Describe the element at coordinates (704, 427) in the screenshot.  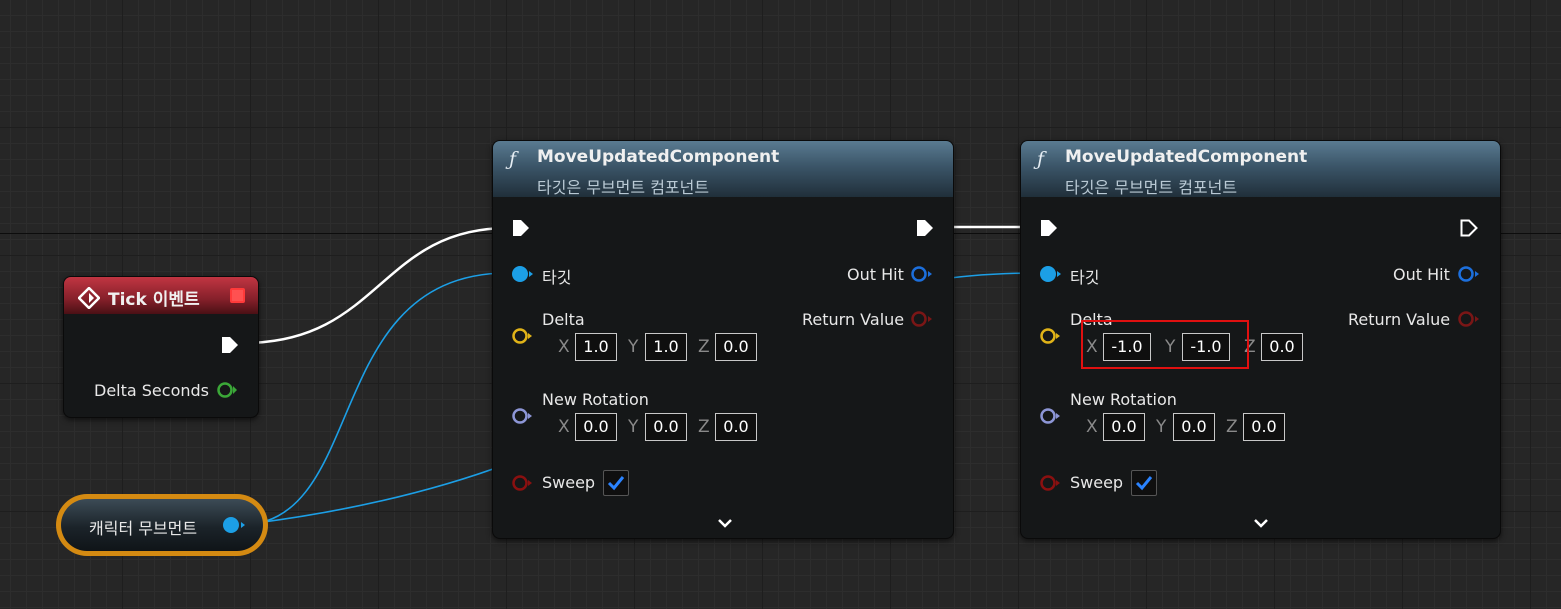
I see `node1-rotation-z-axis: Z` at that location.